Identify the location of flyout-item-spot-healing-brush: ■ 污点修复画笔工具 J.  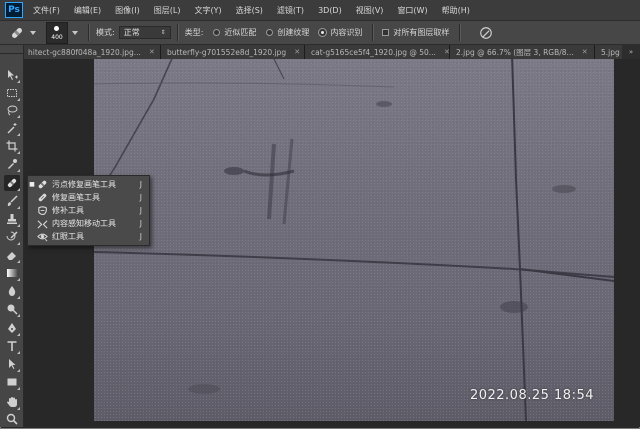
(88, 184).